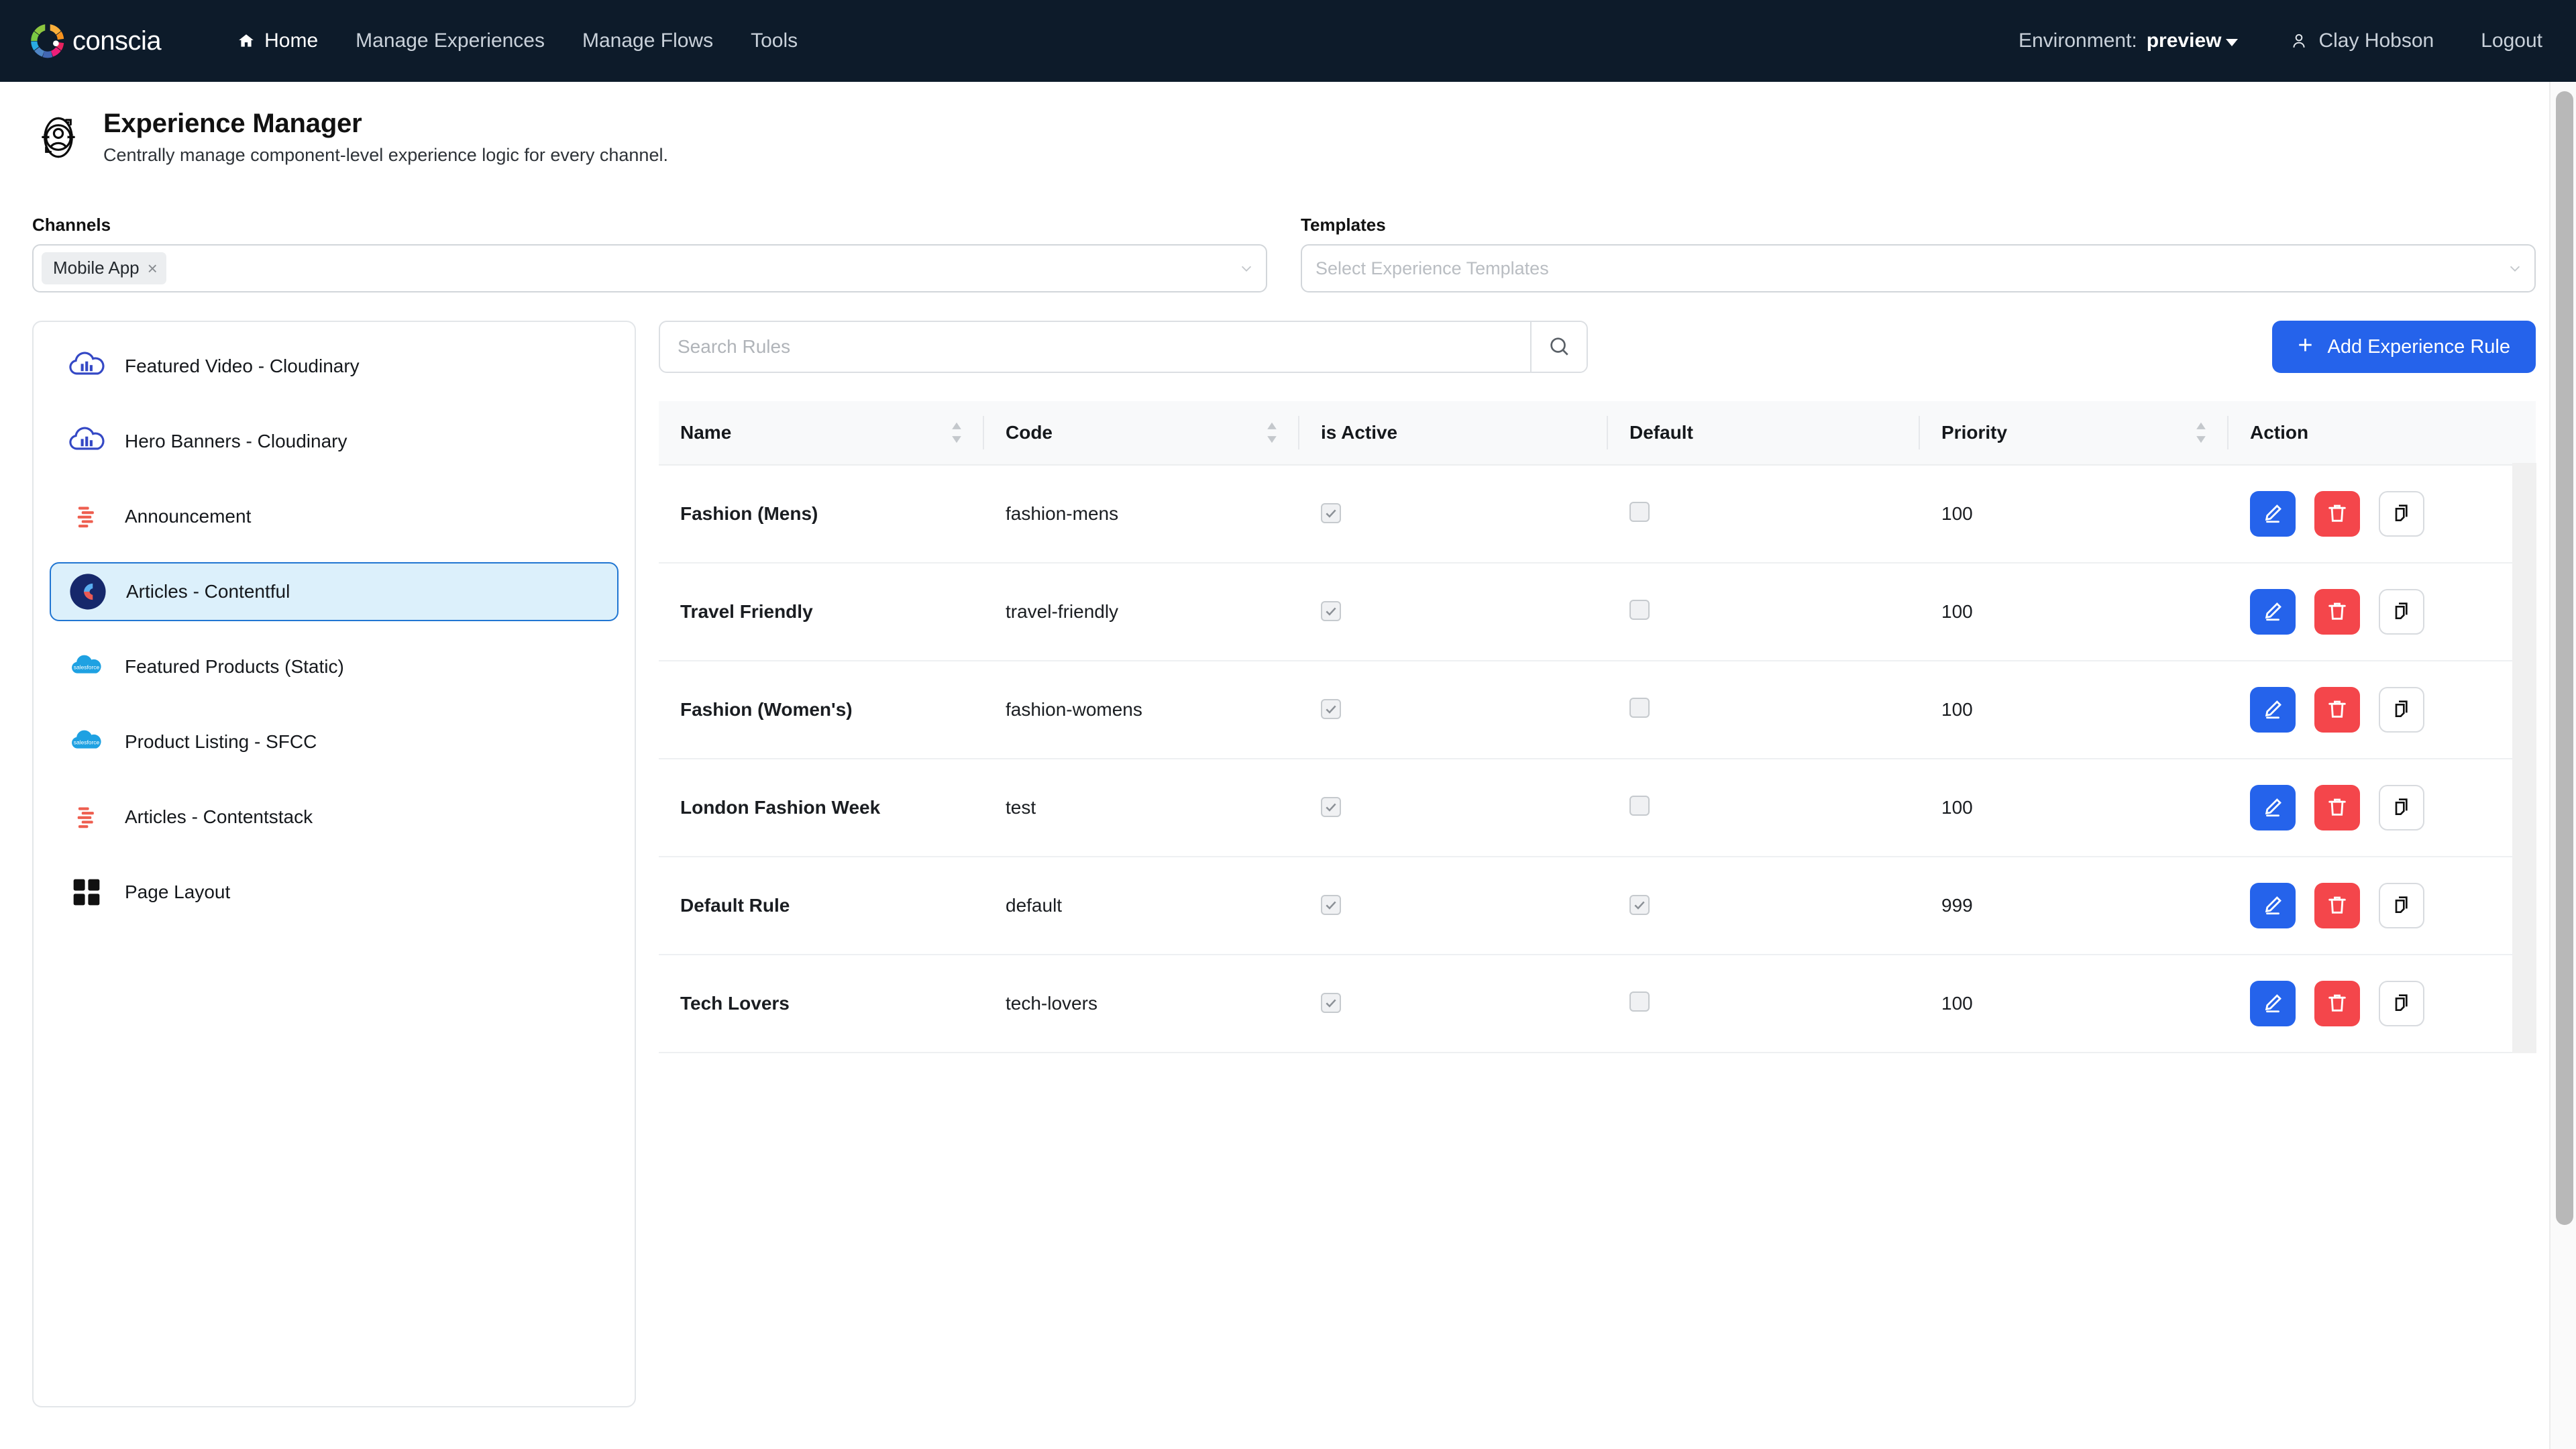  Describe the element at coordinates (153, 268) in the screenshot. I see `close-icon: ×` at that location.